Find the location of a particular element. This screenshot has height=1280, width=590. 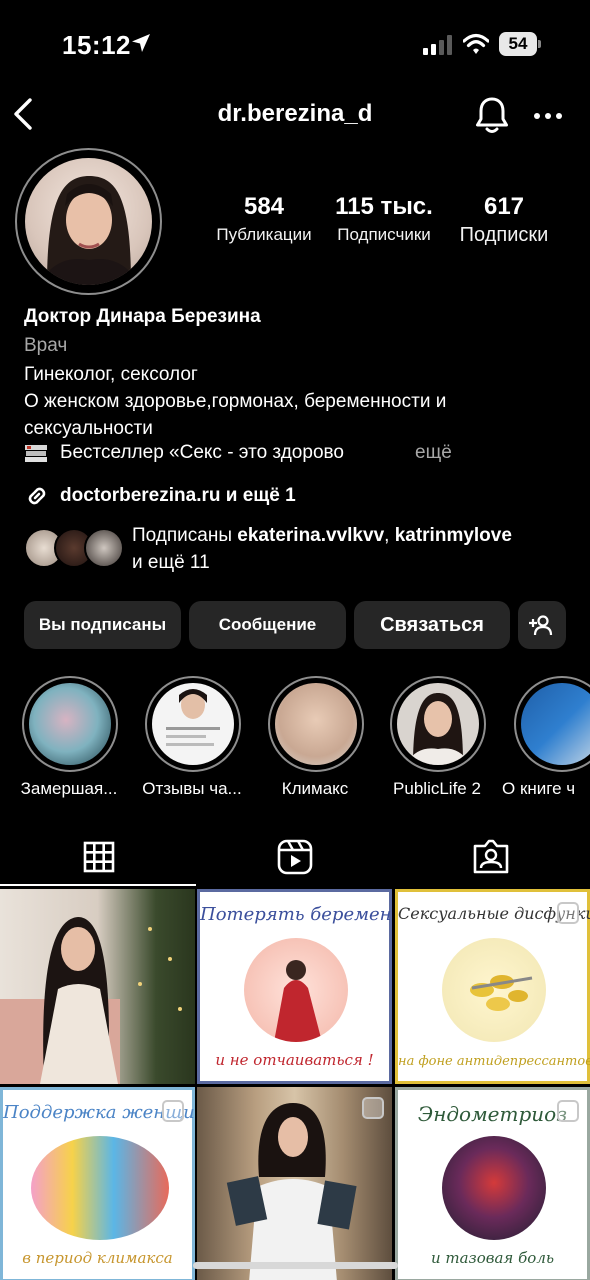

location-arrow-icon is located at coordinates (141, 43).